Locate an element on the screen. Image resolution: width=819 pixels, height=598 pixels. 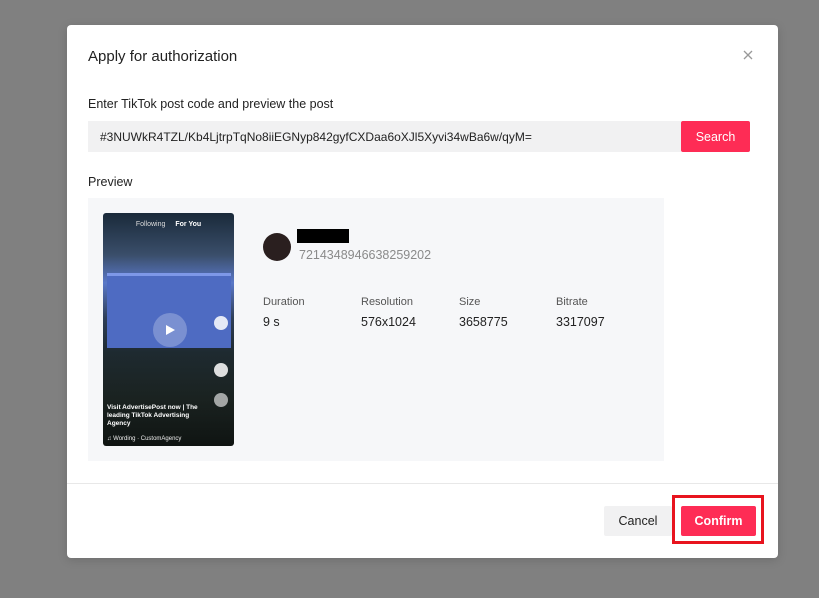
user-id: 7214348946638259202 is located at coordinates (365, 255).